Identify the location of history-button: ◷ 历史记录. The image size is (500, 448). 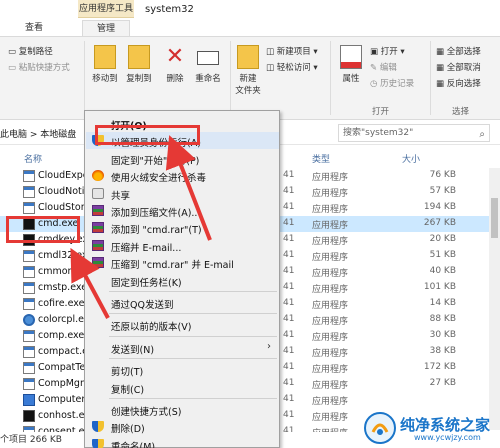
(392, 83).